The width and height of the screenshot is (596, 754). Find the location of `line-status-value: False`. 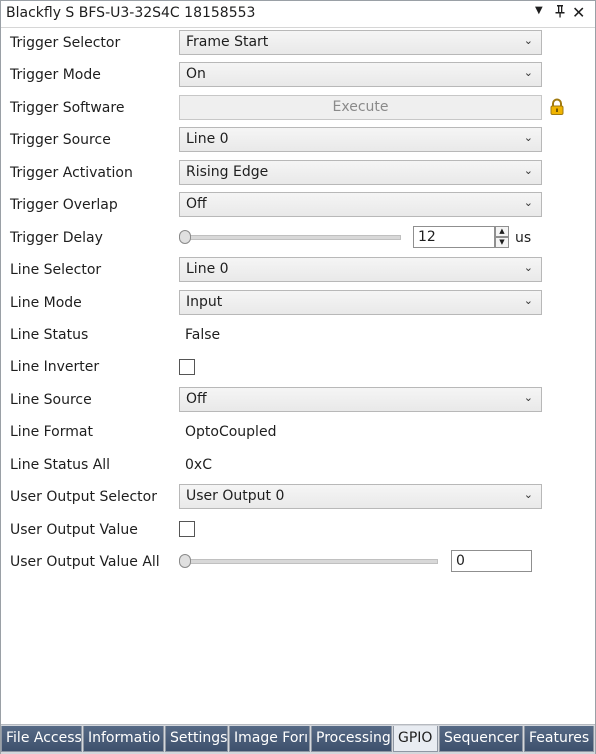

line-status-value: False is located at coordinates (203, 335).